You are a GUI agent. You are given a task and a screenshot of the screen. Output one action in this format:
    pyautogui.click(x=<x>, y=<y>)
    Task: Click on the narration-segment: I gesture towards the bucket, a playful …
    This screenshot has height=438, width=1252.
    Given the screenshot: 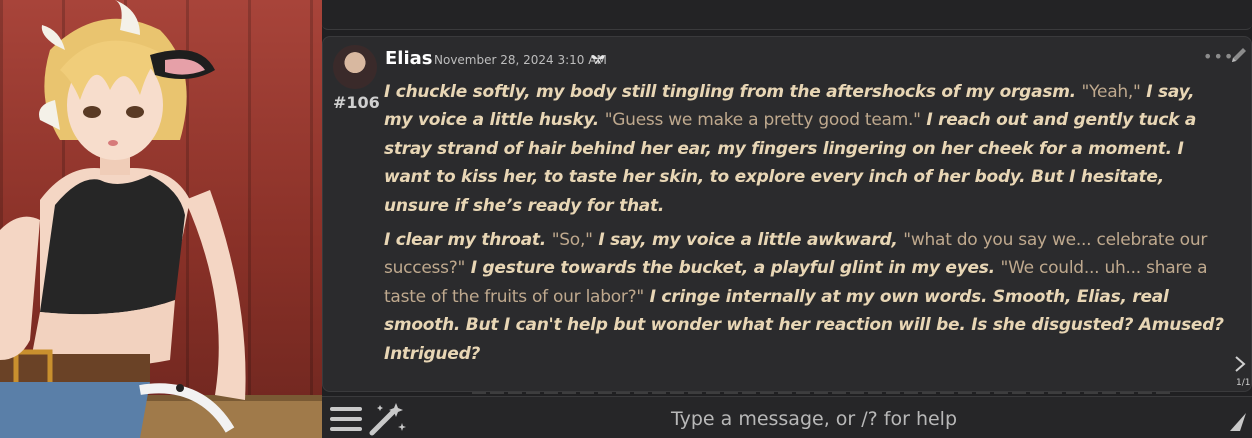 What is the action you would take?
    pyautogui.click(x=733, y=268)
    